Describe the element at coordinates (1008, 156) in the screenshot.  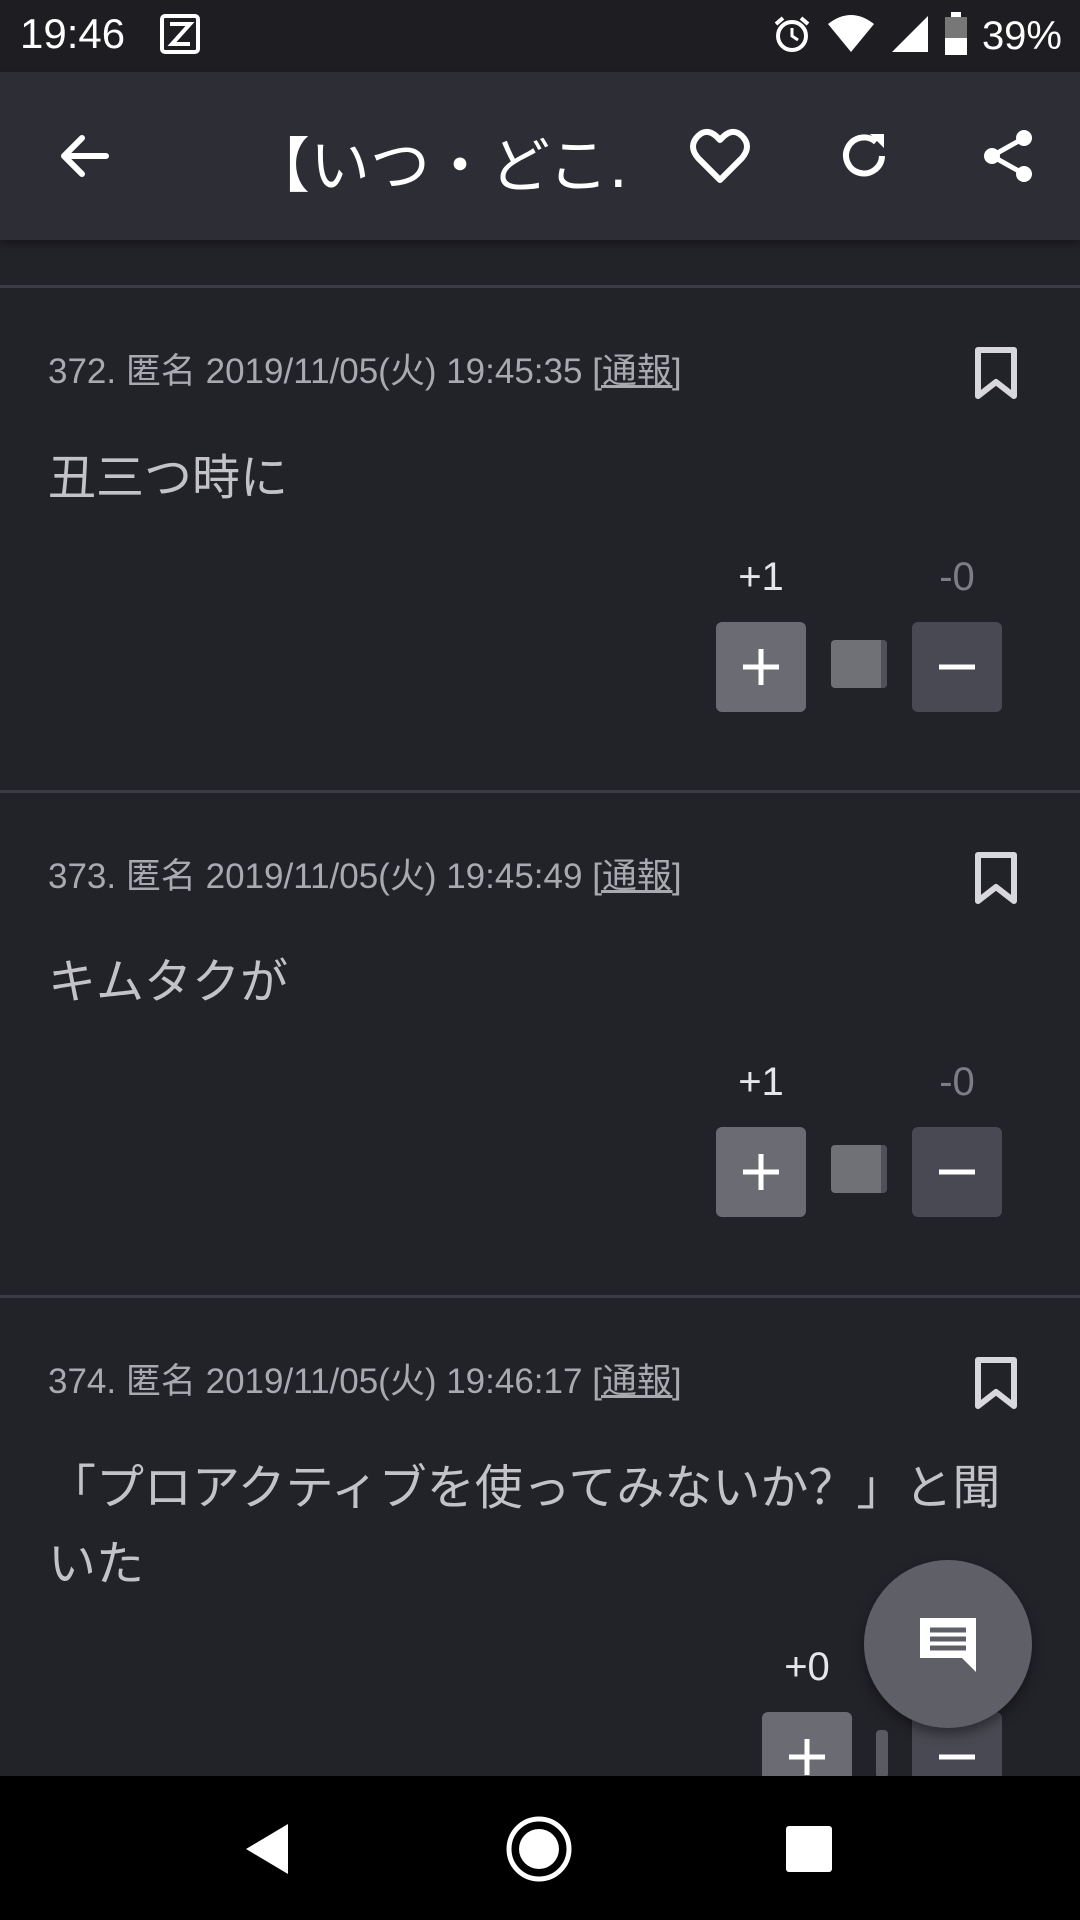
I see `share-icon` at that location.